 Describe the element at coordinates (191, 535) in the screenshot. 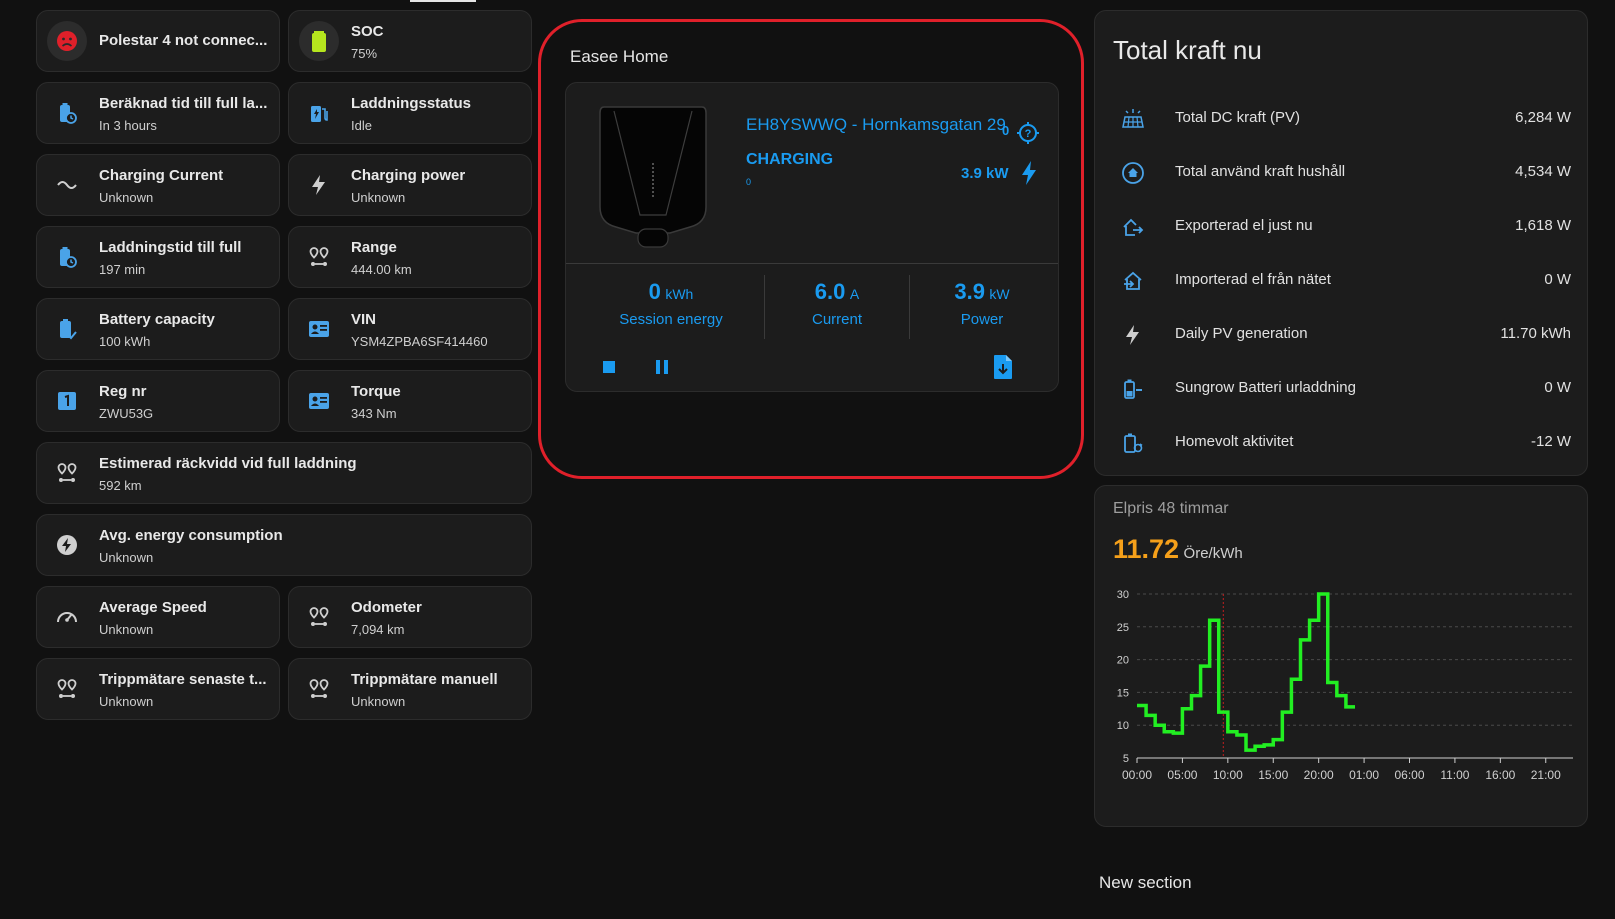

I see `tile-title: Avg. energy consumption` at that location.